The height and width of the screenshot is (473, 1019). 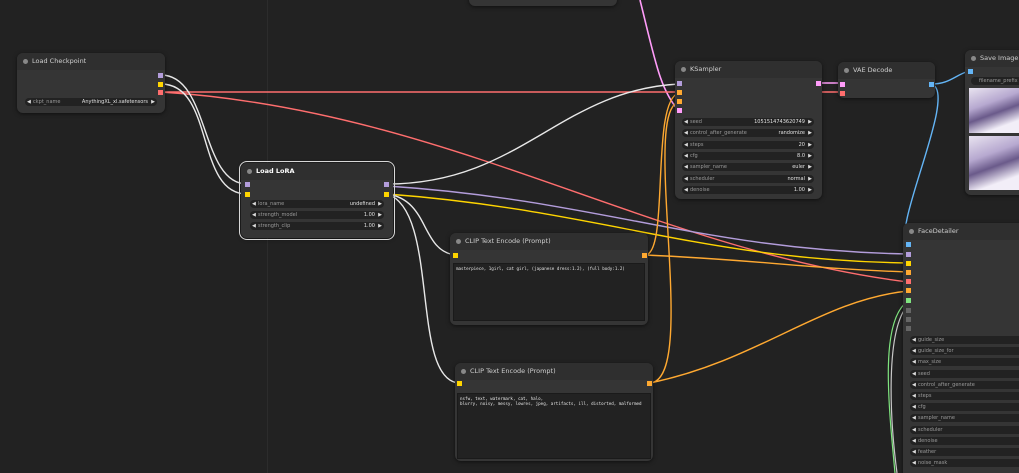 I want to click on output-vae-slot, so click(x=160, y=92).